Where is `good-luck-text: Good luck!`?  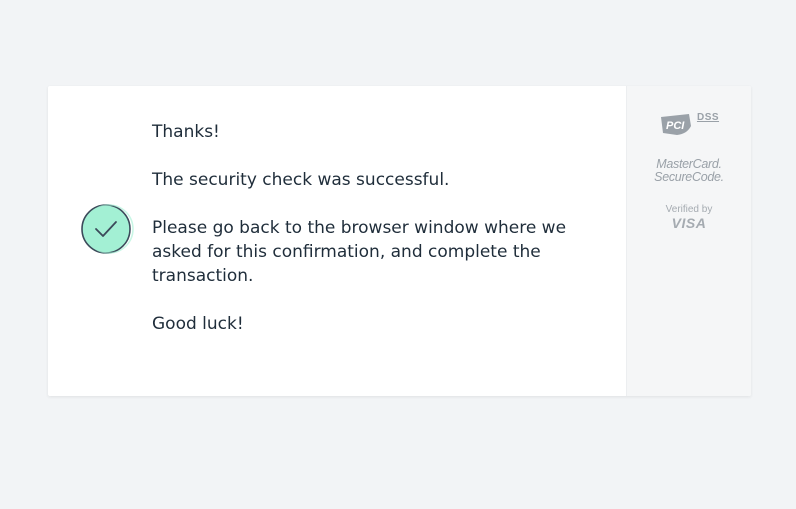 good-luck-text: Good luck! is located at coordinates (198, 324).